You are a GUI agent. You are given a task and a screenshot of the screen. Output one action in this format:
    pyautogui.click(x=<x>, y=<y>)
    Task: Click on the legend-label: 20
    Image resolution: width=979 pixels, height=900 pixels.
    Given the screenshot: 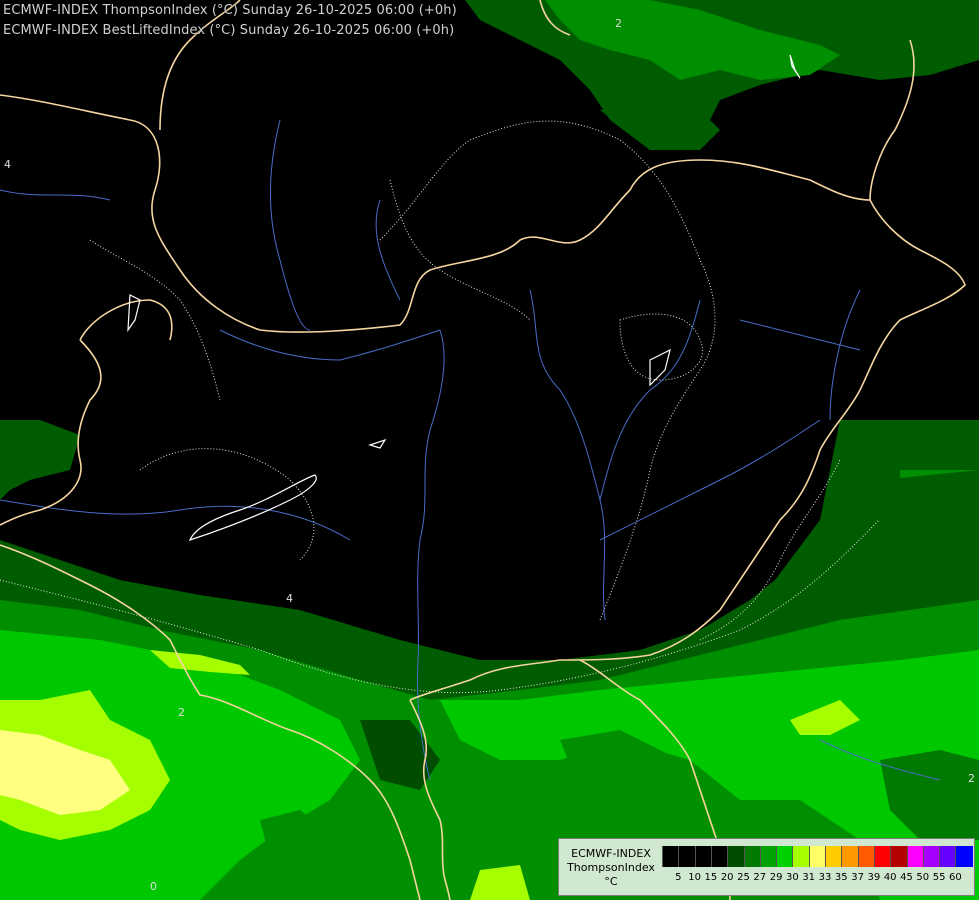 What is the action you would take?
    pyautogui.click(x=727, y=877)
    